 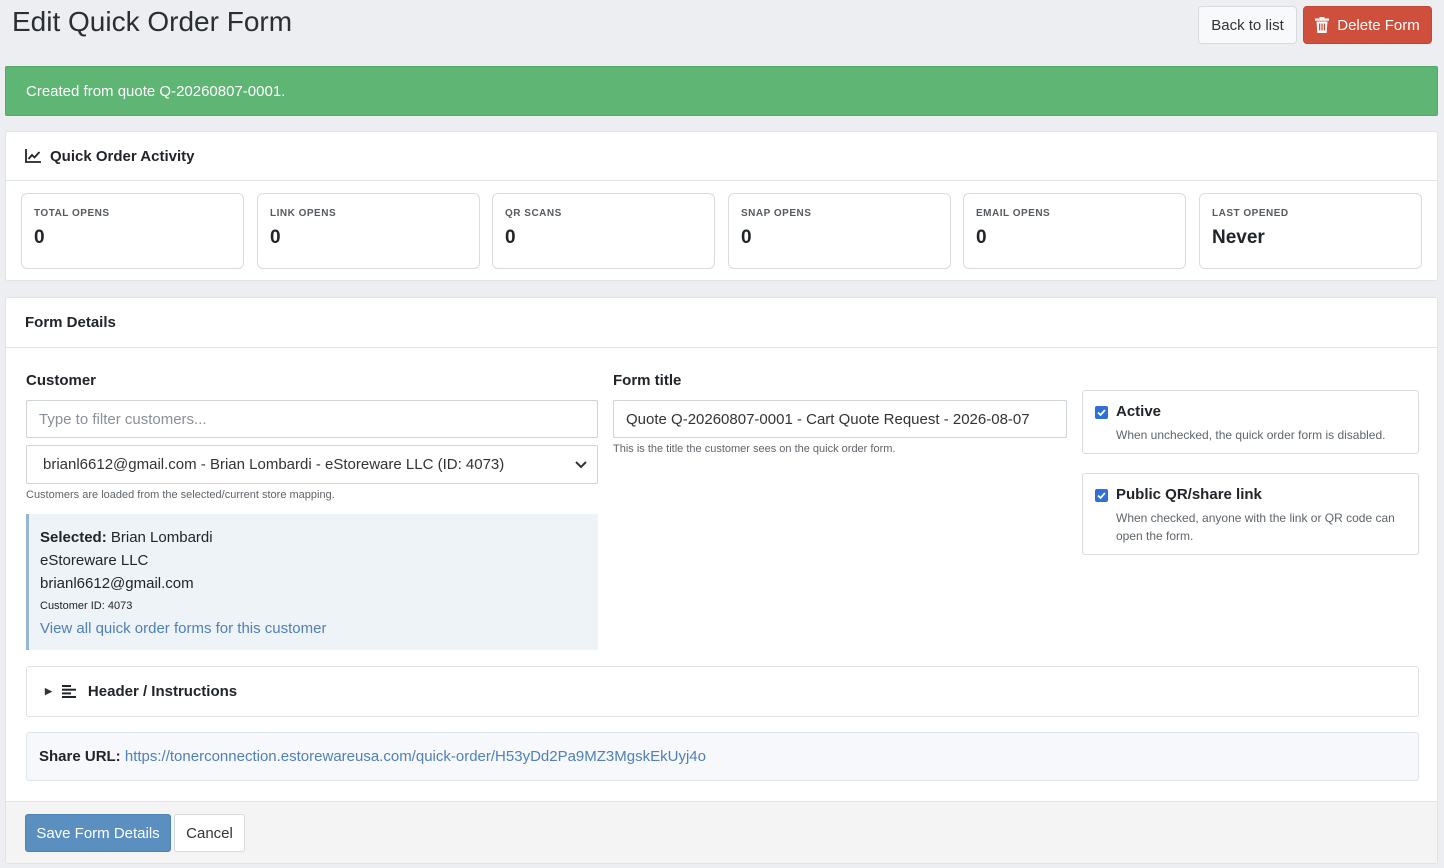 I want to click on page-title: Edit Quick Order Form, so click(x=152, y=21).